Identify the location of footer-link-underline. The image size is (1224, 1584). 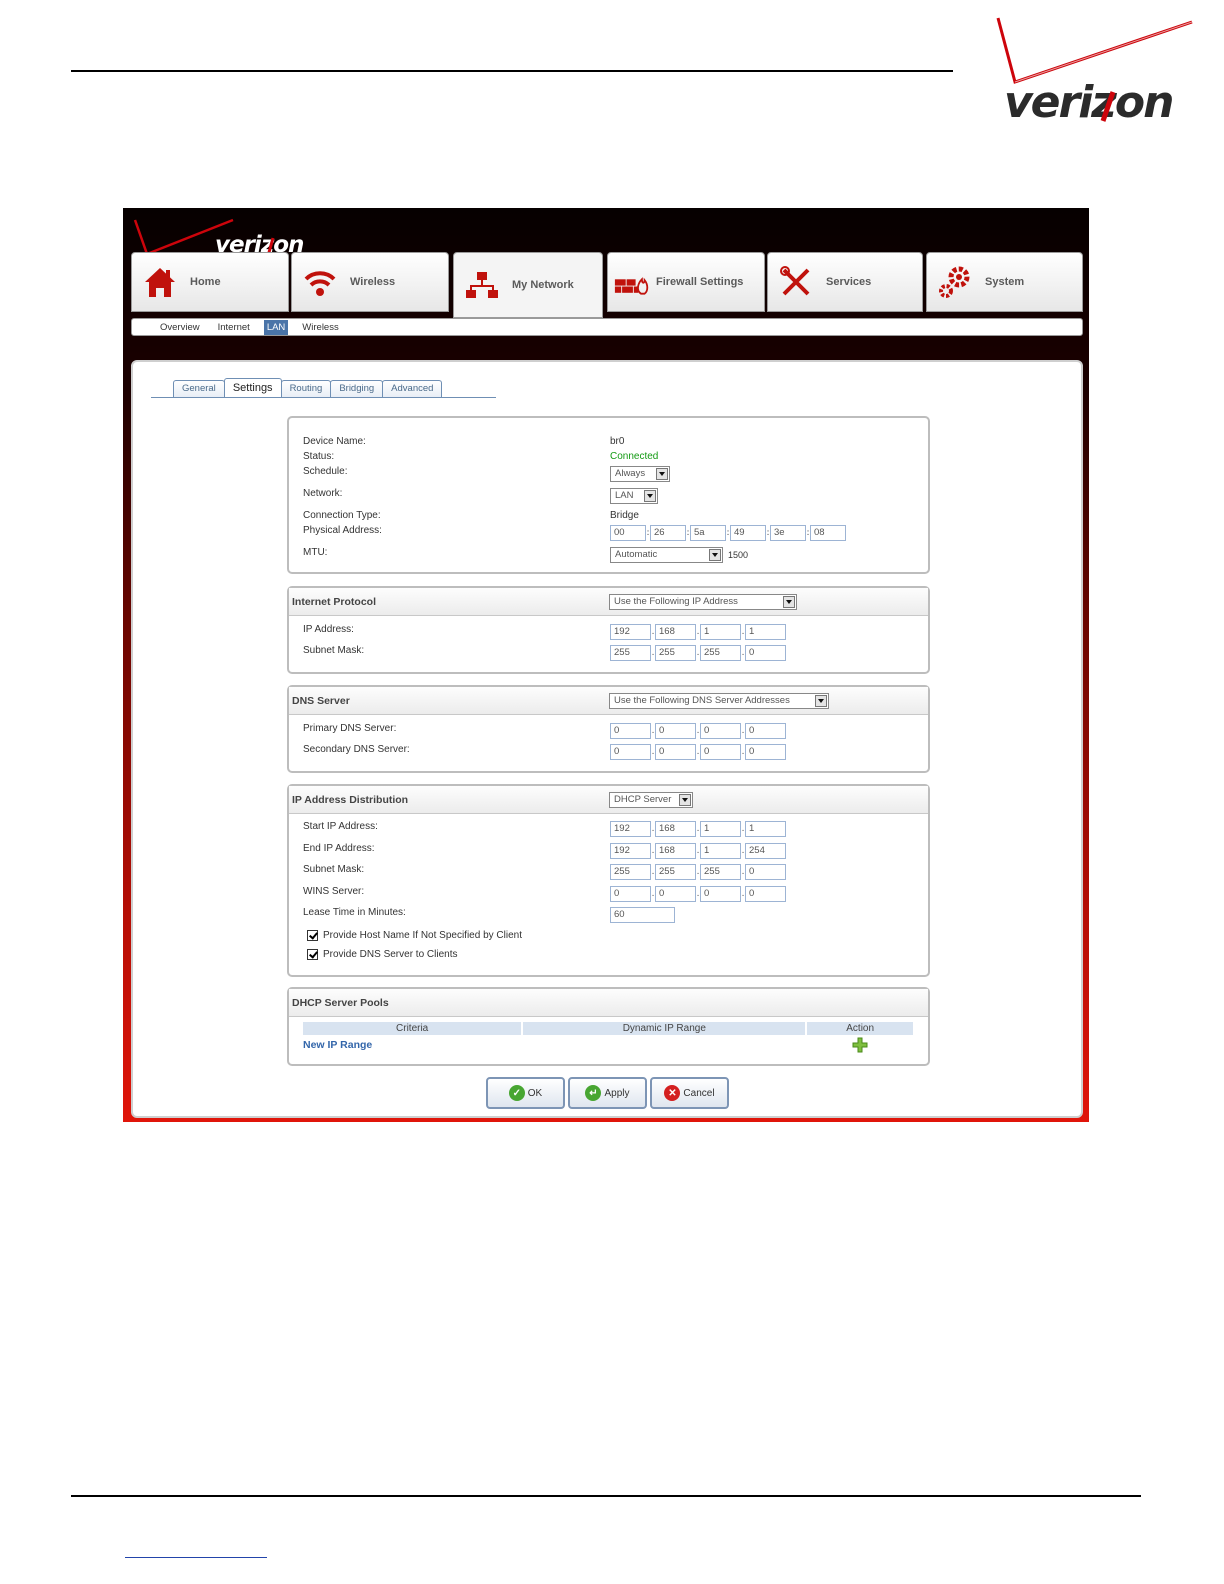
(196, 1557).